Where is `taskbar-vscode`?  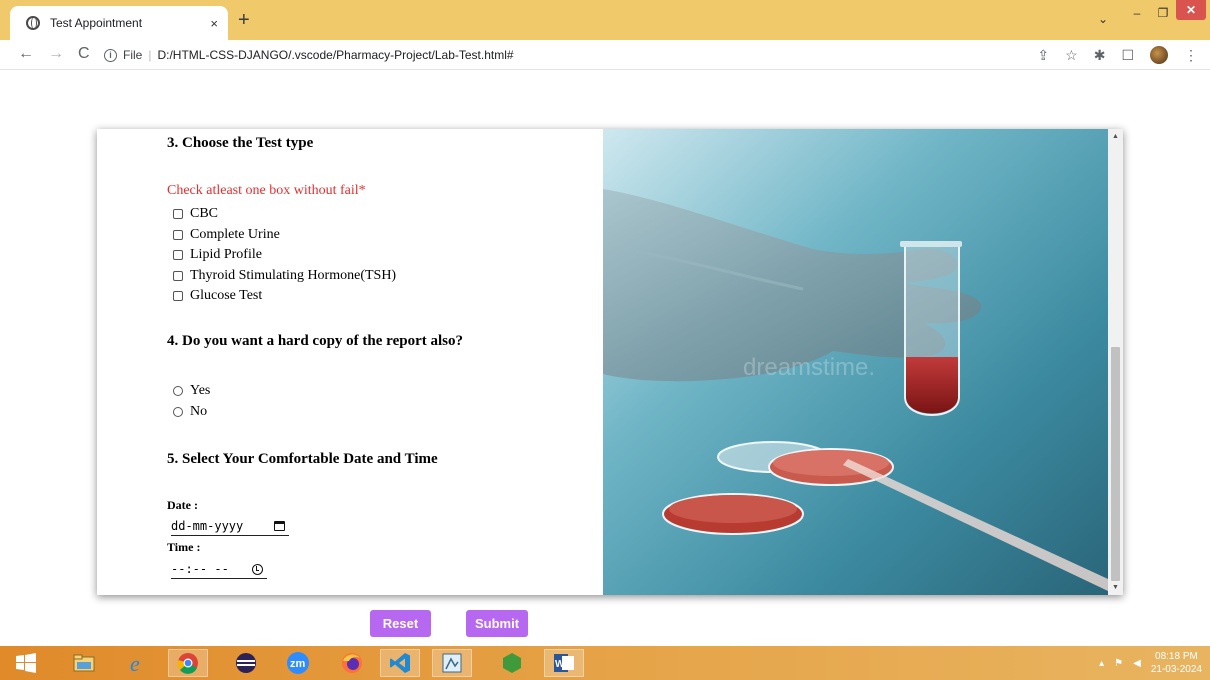
taskbar-vscode is located at coordinates (400, 663).